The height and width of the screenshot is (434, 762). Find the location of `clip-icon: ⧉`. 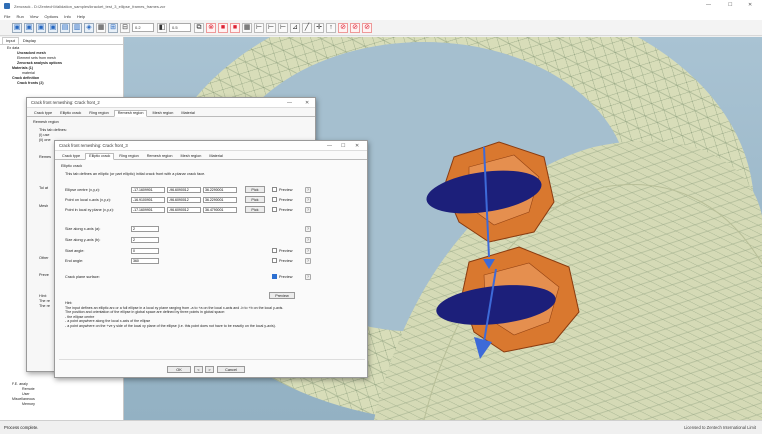

clip-icon: ⧉ is located at coordinates (199, 27).